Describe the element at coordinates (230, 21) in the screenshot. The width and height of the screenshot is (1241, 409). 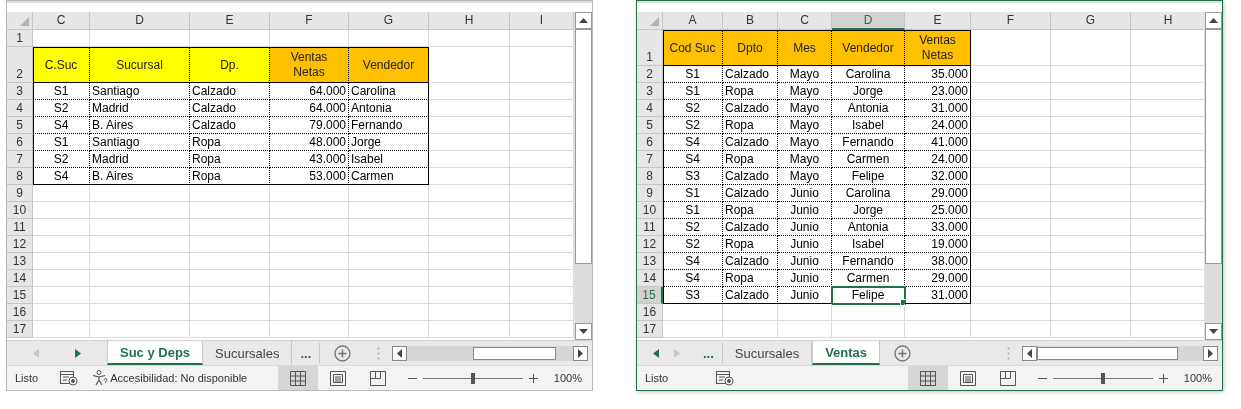
I see `column-header: E` at that location.